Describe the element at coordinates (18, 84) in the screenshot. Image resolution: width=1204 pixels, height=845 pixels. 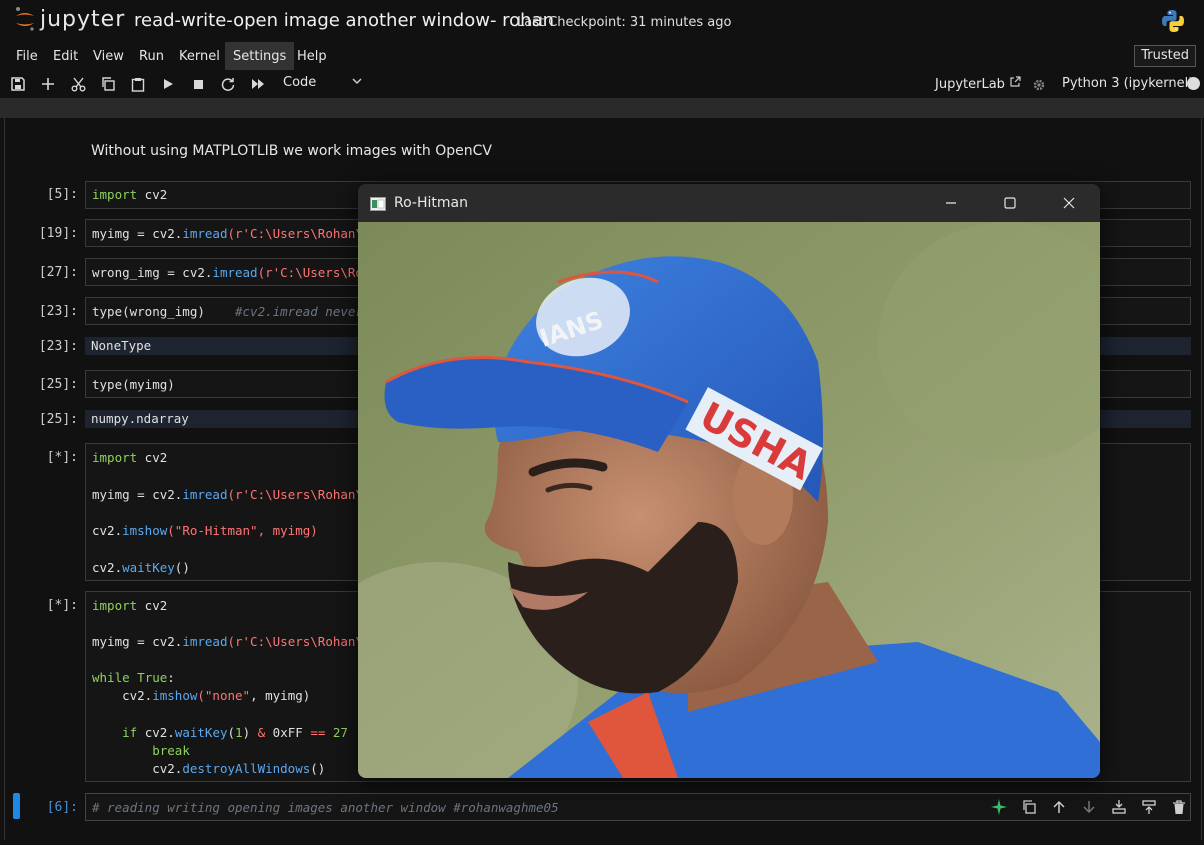
I see `save-icon` at that location.